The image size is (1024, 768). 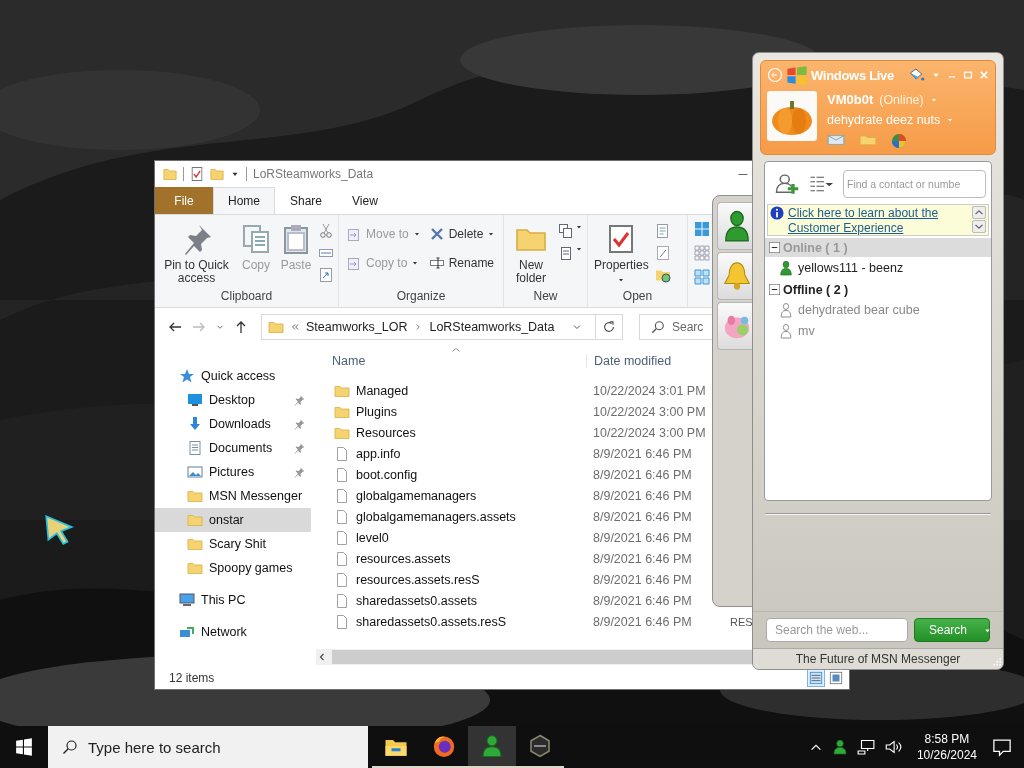 I want to click on person-icon, so click(x=839, y=747).